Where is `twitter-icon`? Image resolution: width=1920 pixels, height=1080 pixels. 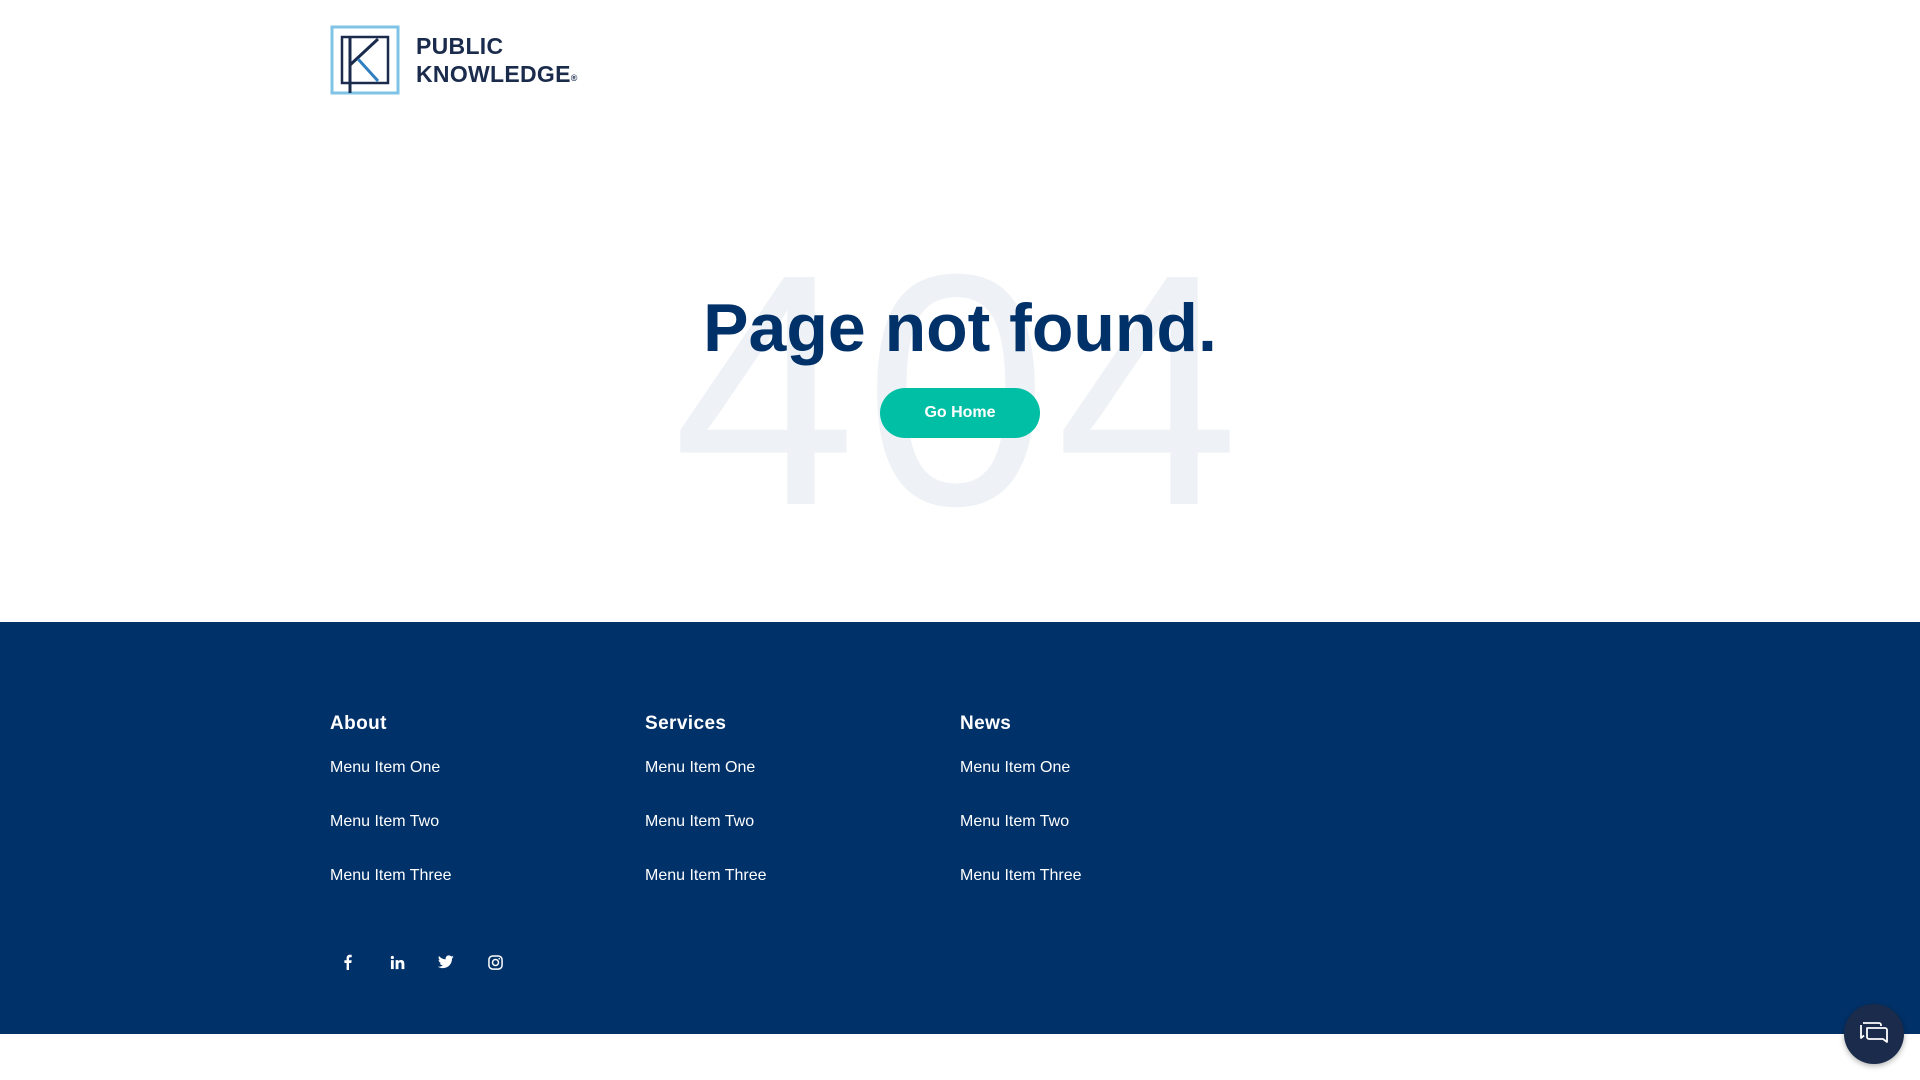 twitter-icon is located at coordinates (446, 962).